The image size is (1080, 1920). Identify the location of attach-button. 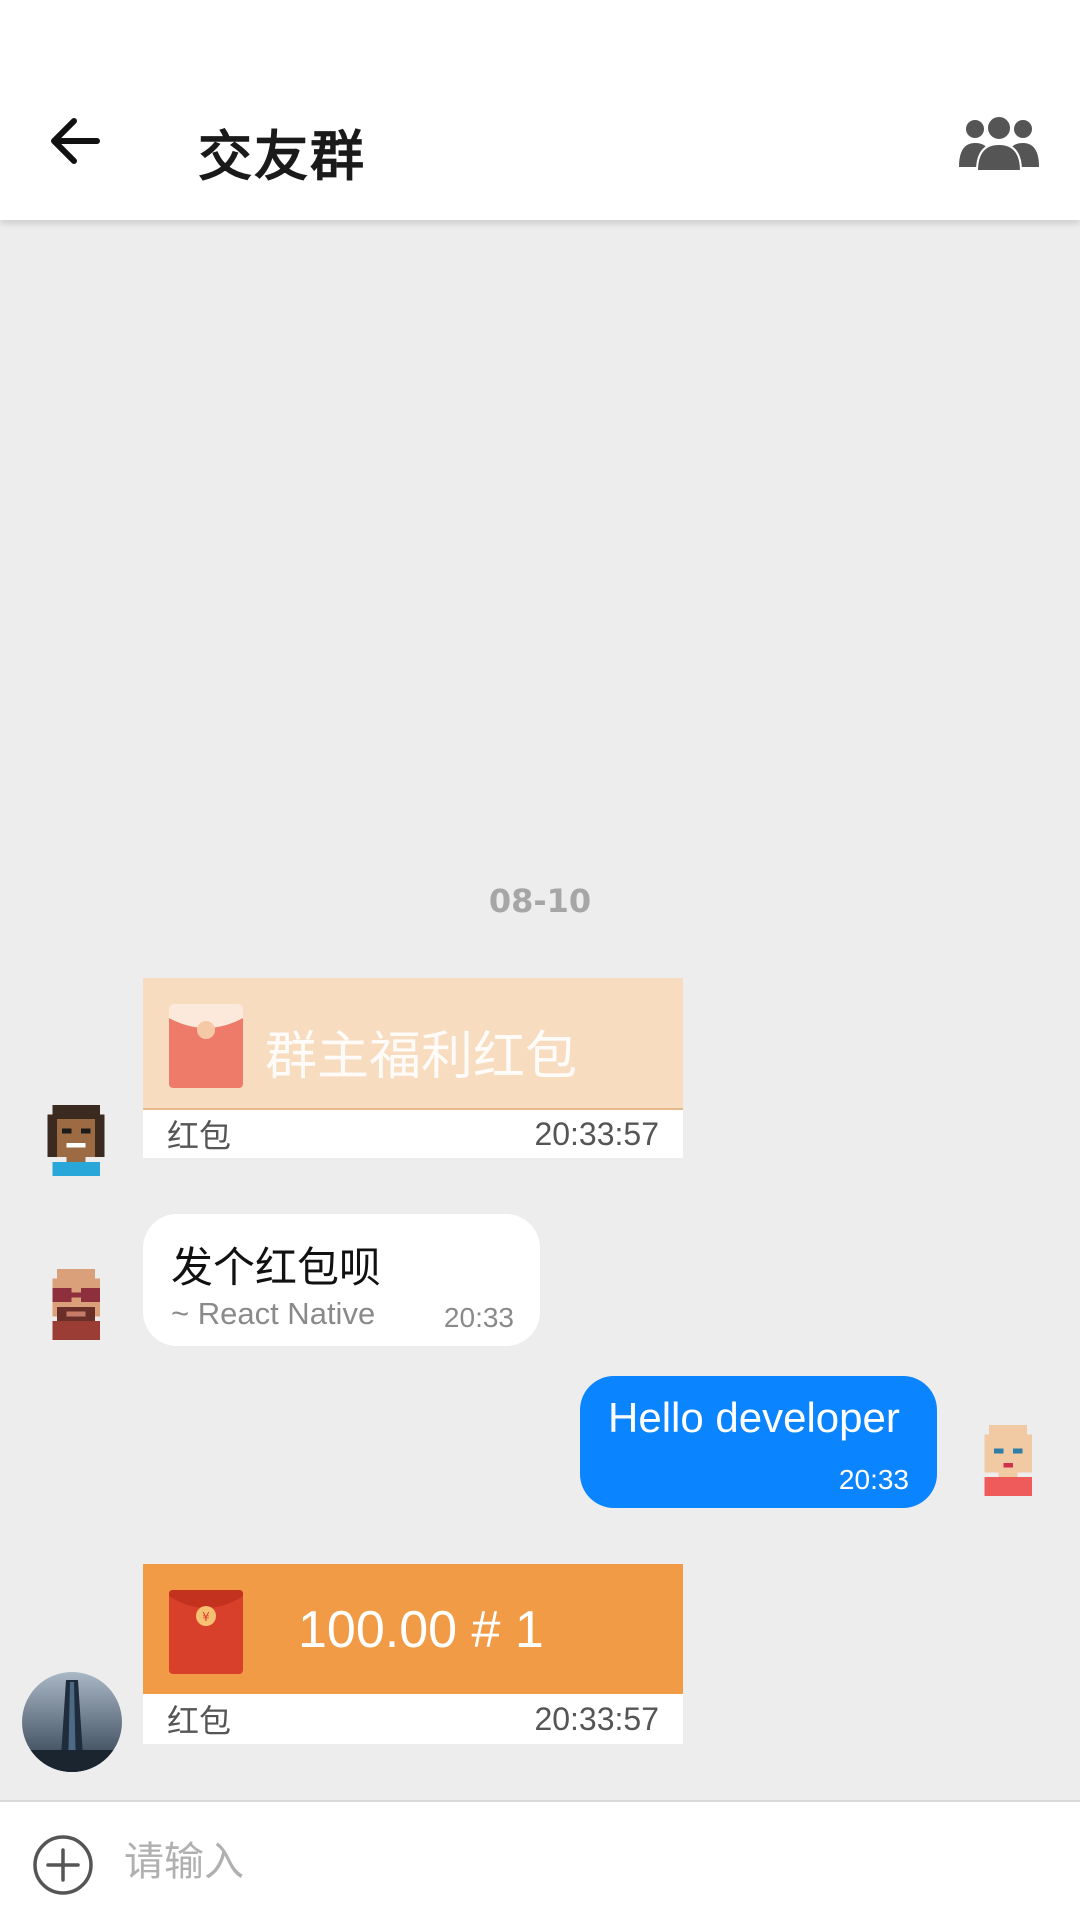
(63, 1865).